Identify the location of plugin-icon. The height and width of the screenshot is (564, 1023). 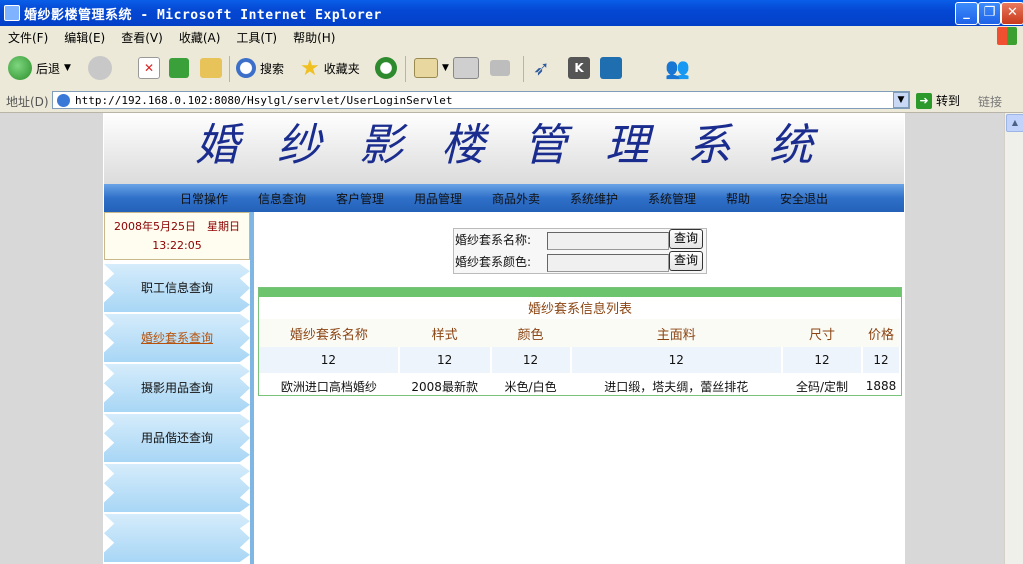
(611, 68).